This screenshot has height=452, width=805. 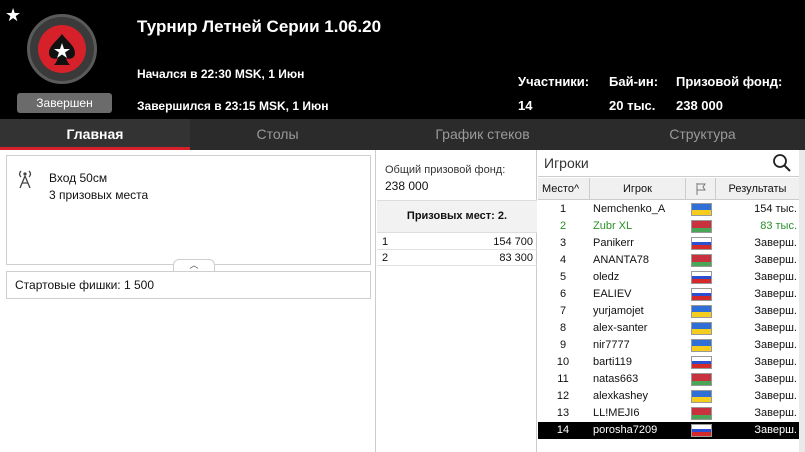 What do you see at coordinates (729, 81) in the screenshot?
I see `prizepool-label: Призовой фонд:` at bounding box center [729, 81].